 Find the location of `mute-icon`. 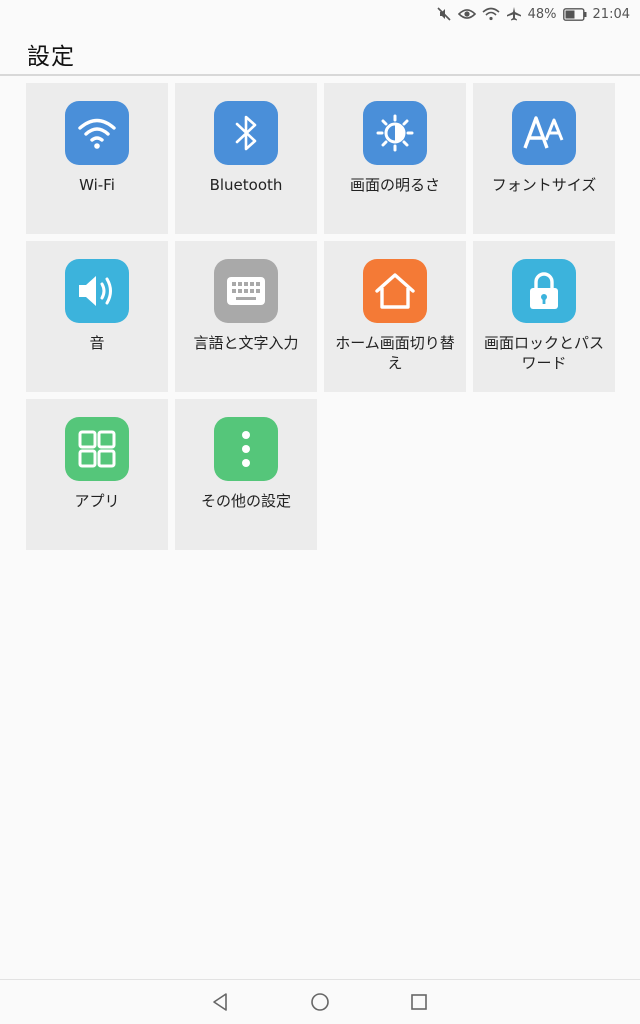

mute-icon is located at coordinates (444, 14).